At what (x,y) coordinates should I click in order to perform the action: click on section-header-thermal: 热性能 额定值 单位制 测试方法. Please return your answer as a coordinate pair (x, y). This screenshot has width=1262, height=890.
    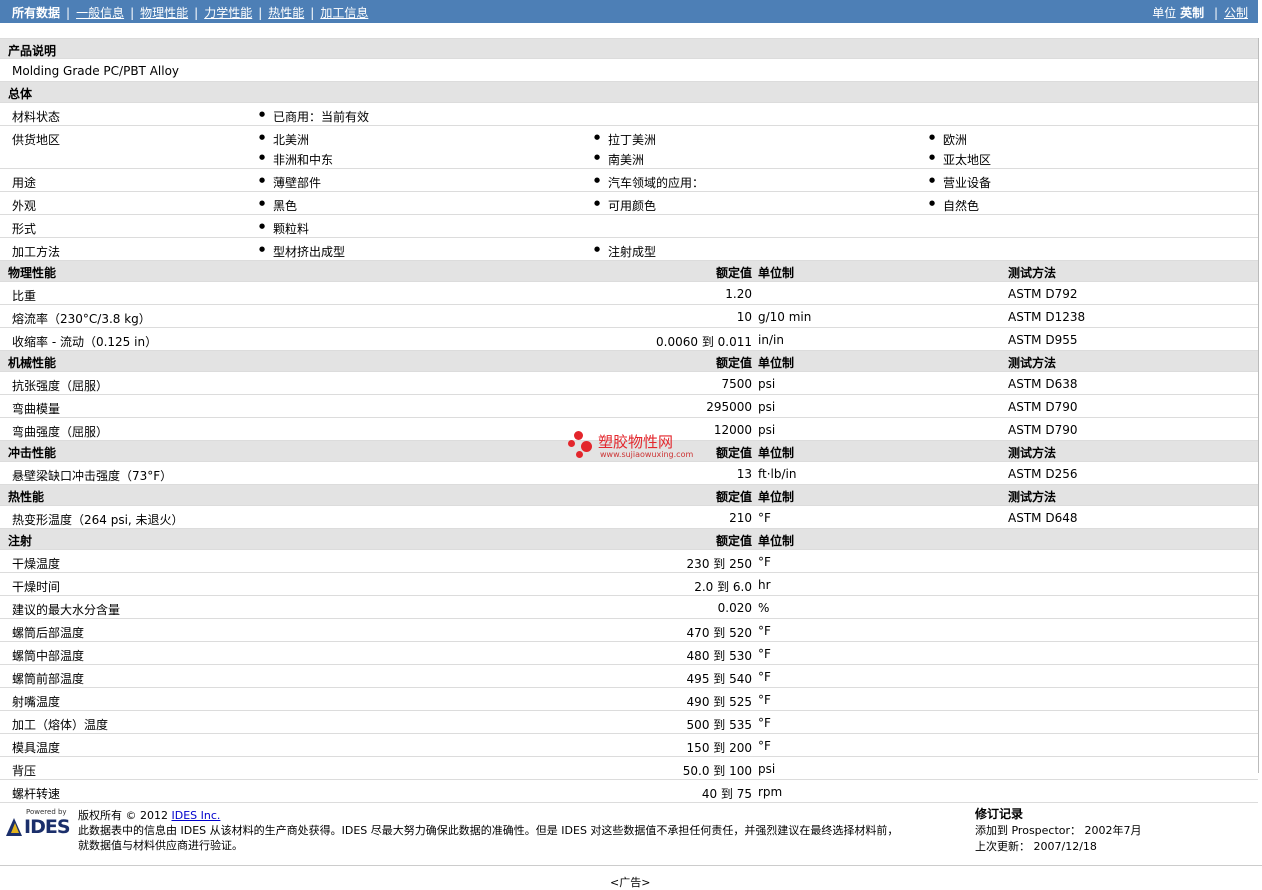
    Looking at the image, I should click on (629, 495).